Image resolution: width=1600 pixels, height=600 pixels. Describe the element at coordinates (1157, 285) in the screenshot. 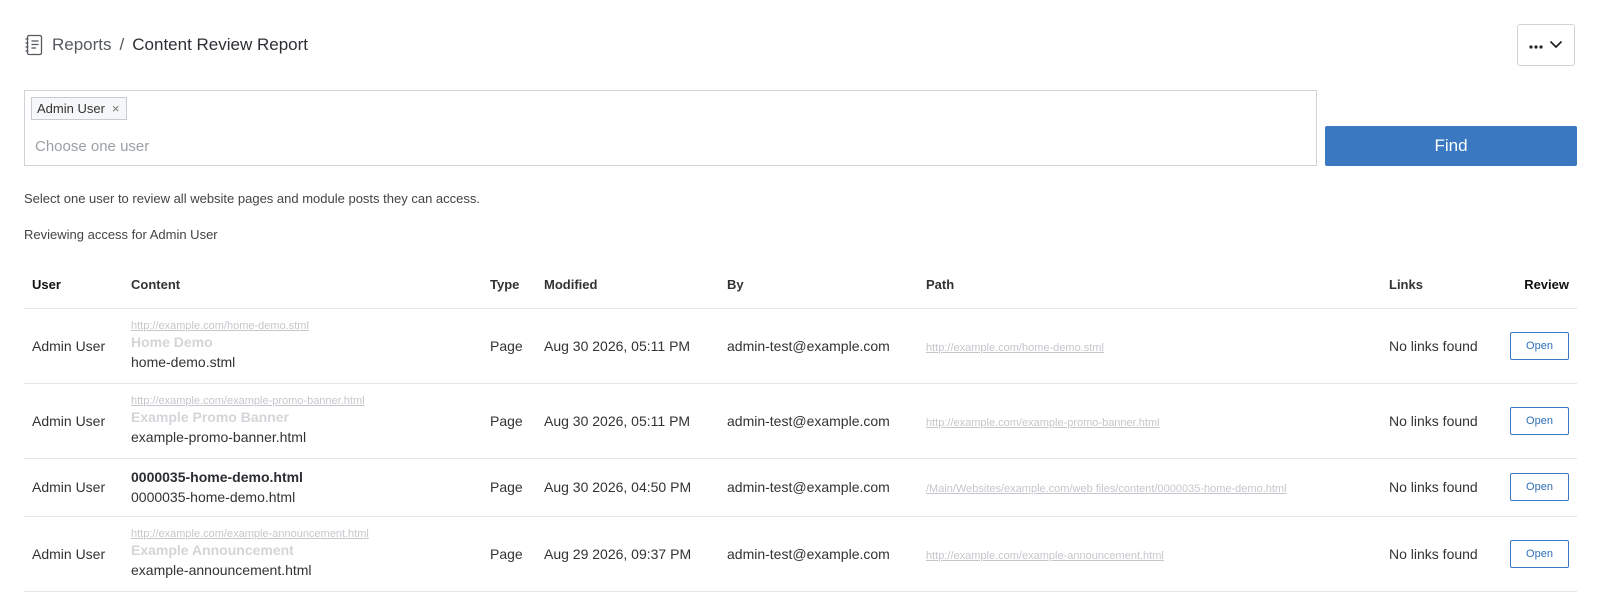

I see `column-header-path: Path` at that location.